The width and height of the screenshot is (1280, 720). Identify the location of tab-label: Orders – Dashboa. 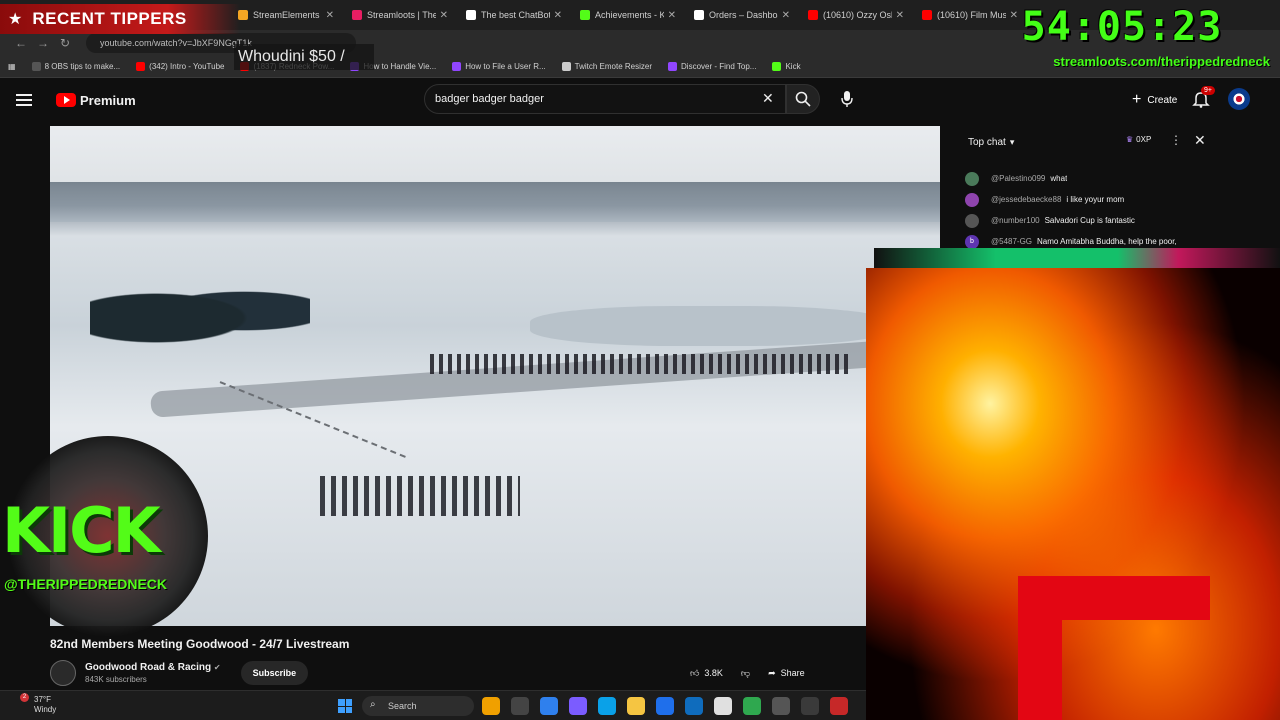
(743, 15).